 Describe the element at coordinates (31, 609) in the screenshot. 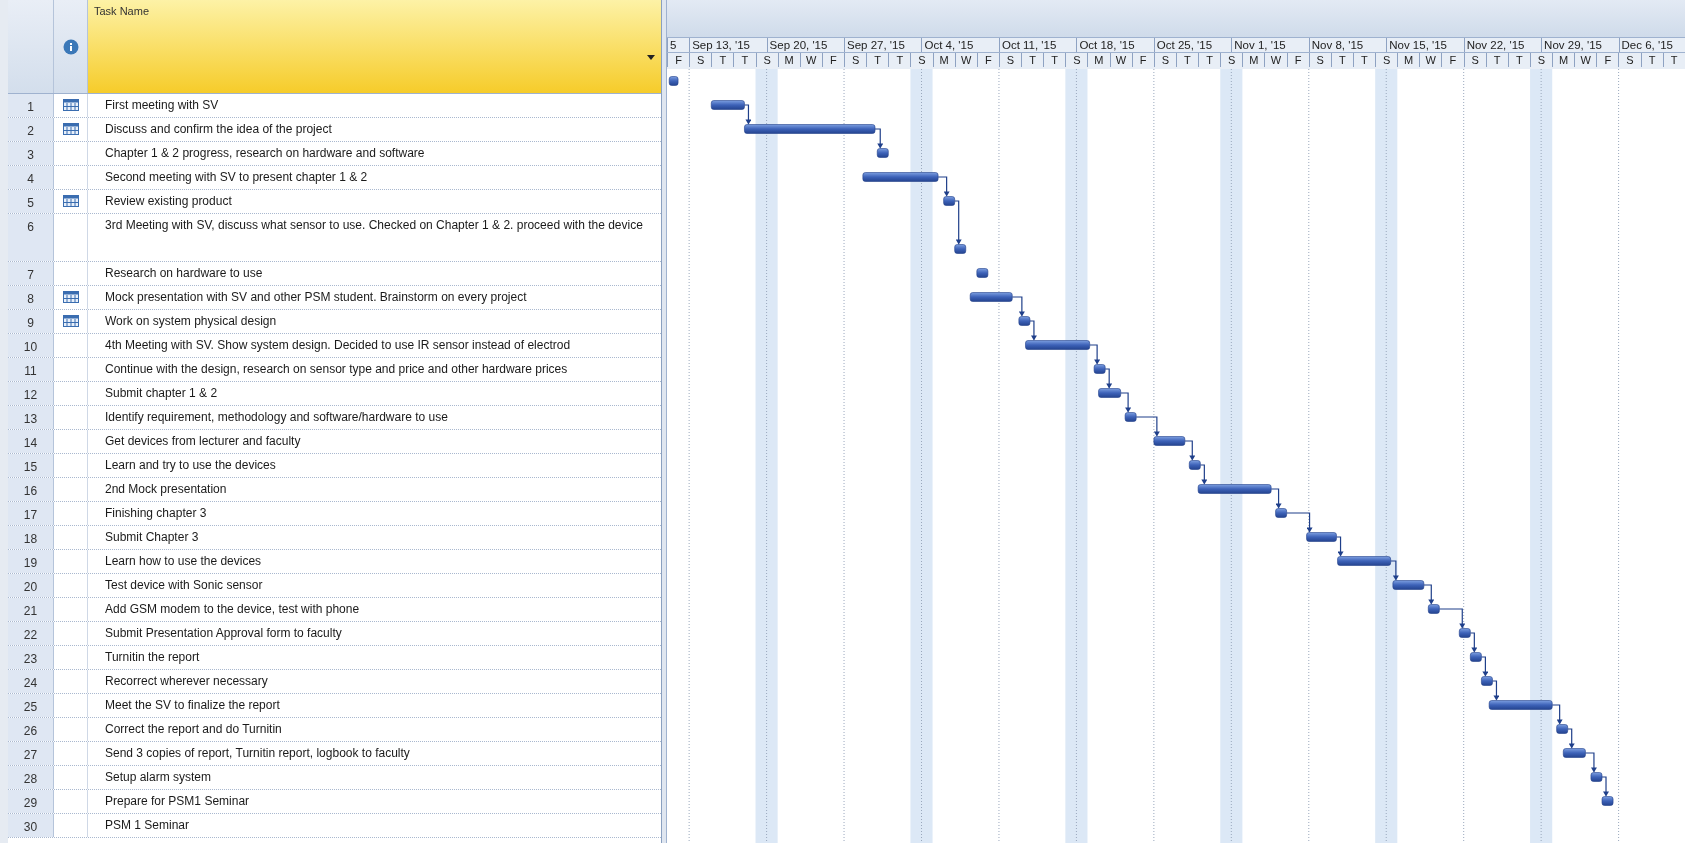

I see `row-number: 21` at that location.